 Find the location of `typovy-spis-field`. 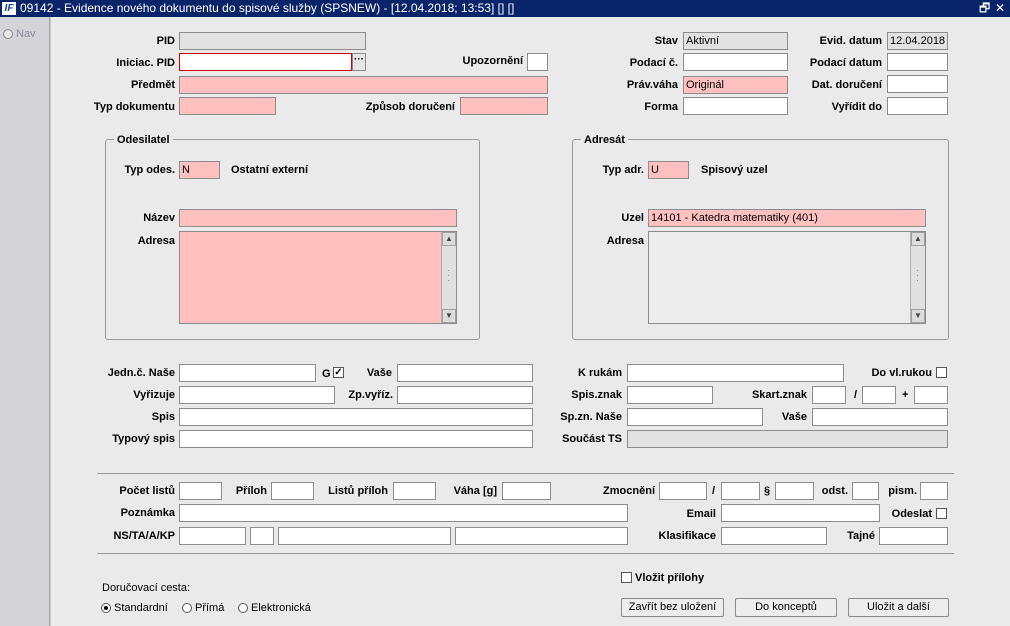

typovy-spis-field is located at coordinates (356, 439).